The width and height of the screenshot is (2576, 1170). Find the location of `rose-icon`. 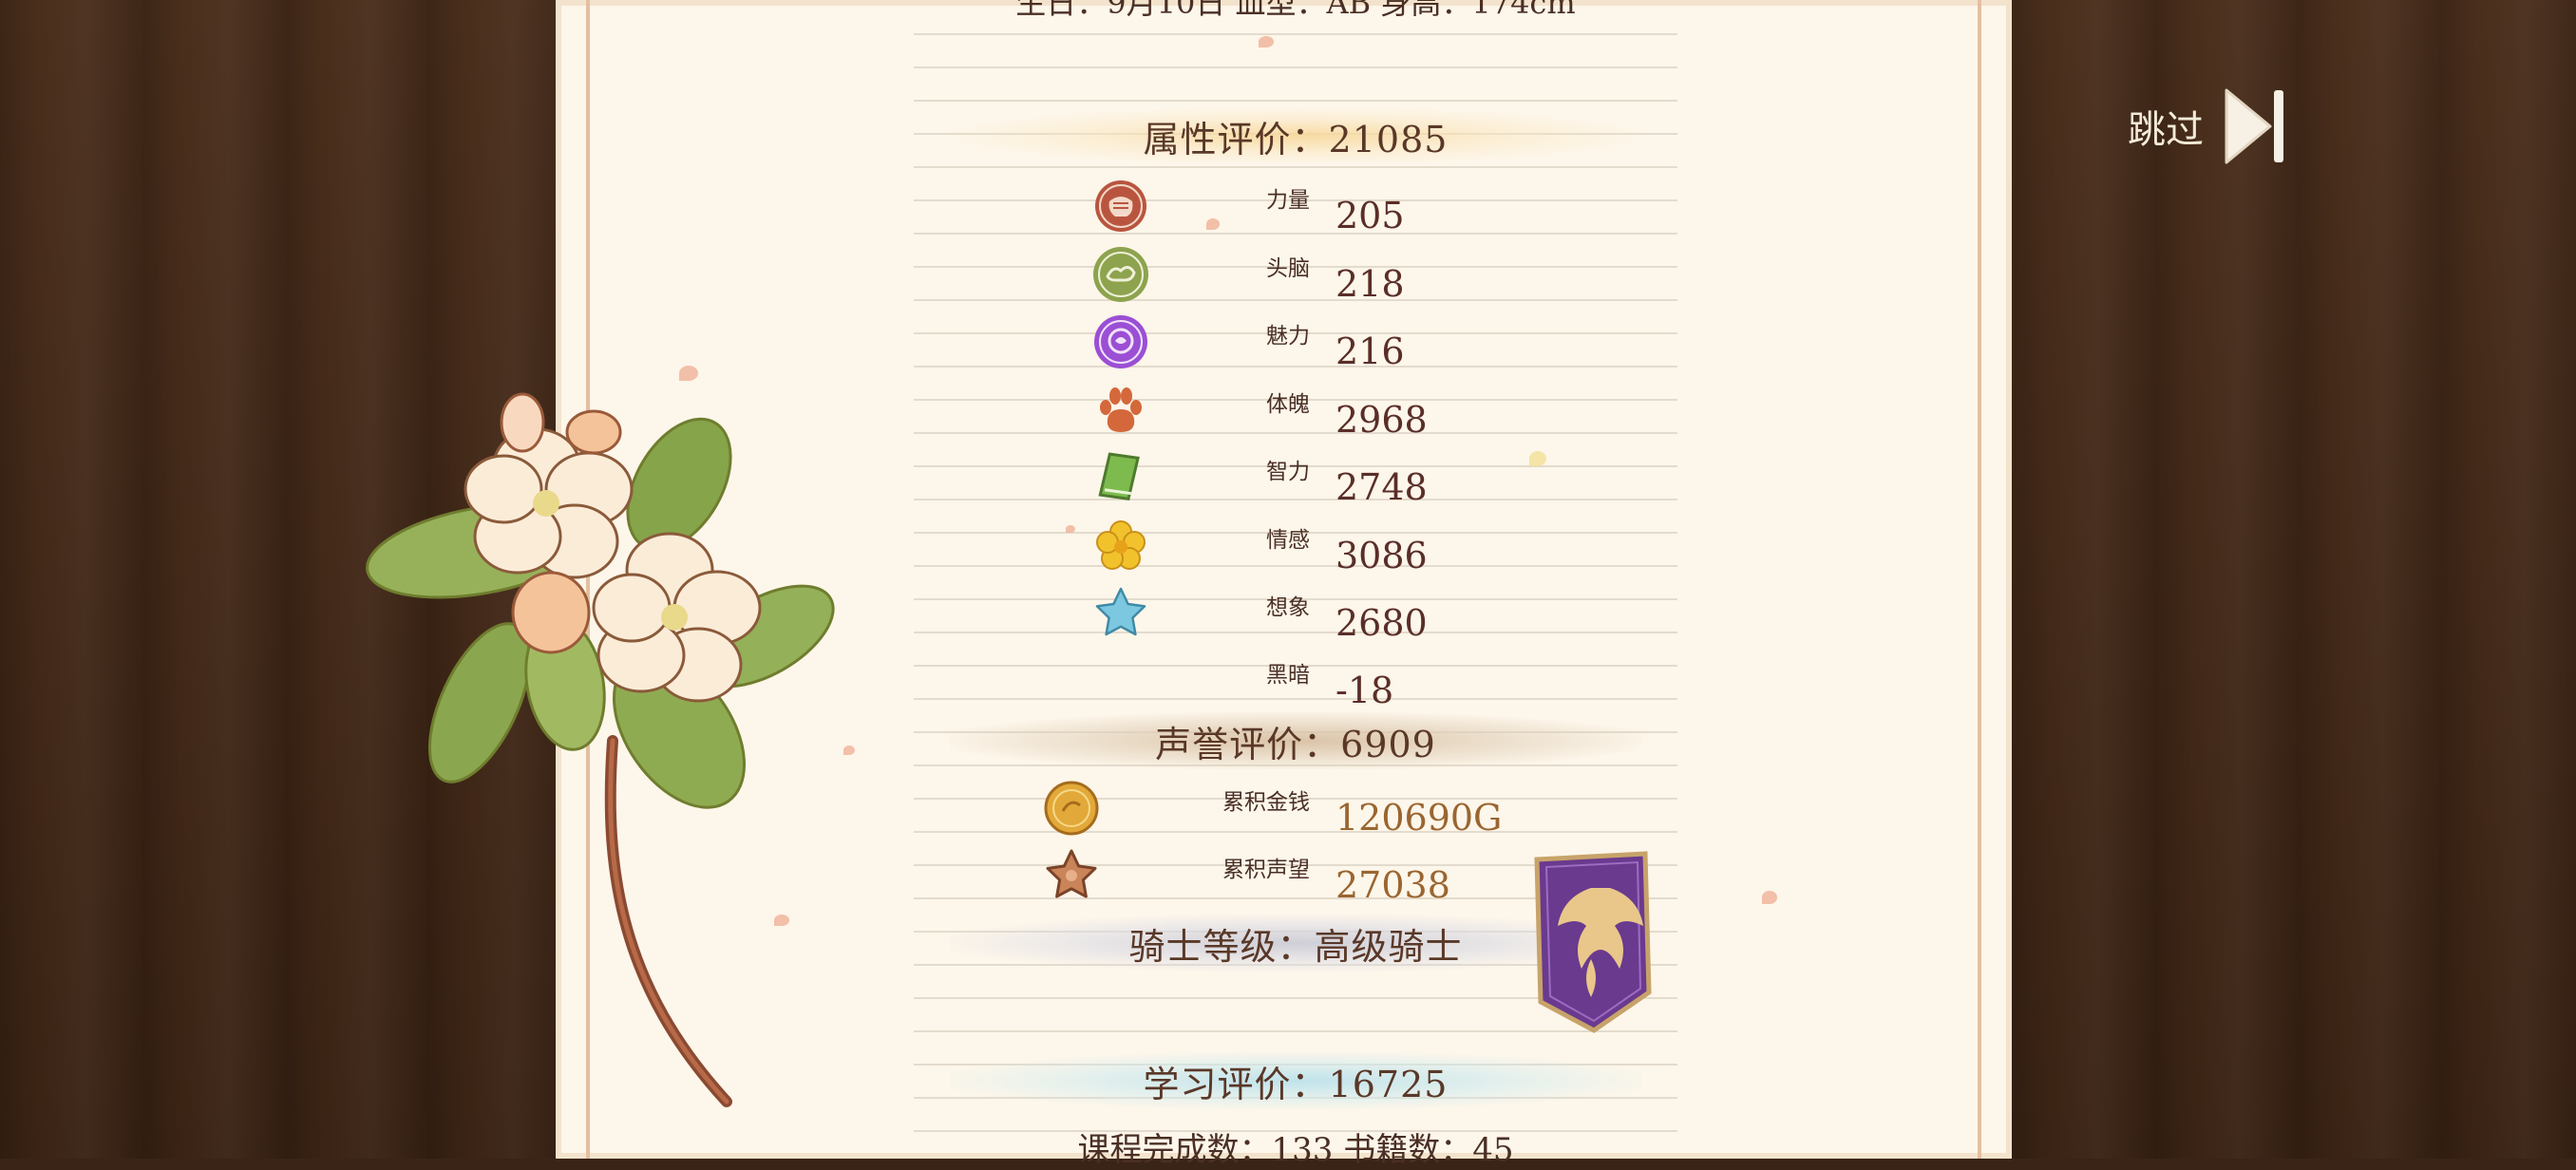

rose-icon is located at coordinates (1120, 341).